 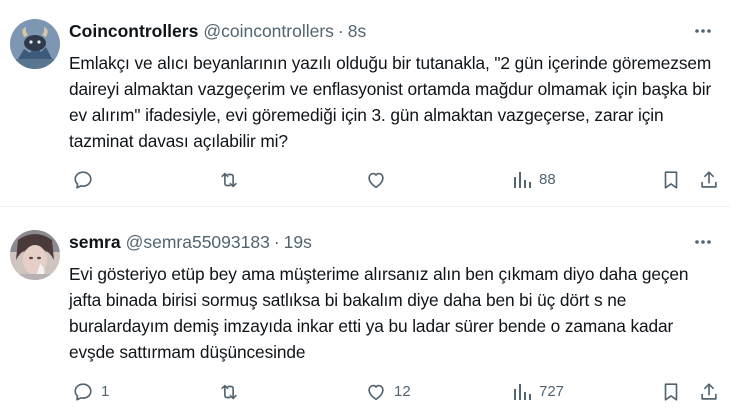 What do you see at coordinates (357, 31) in the screenshot?
I see `timestamp: 8s` at bounding box center [357, 31].